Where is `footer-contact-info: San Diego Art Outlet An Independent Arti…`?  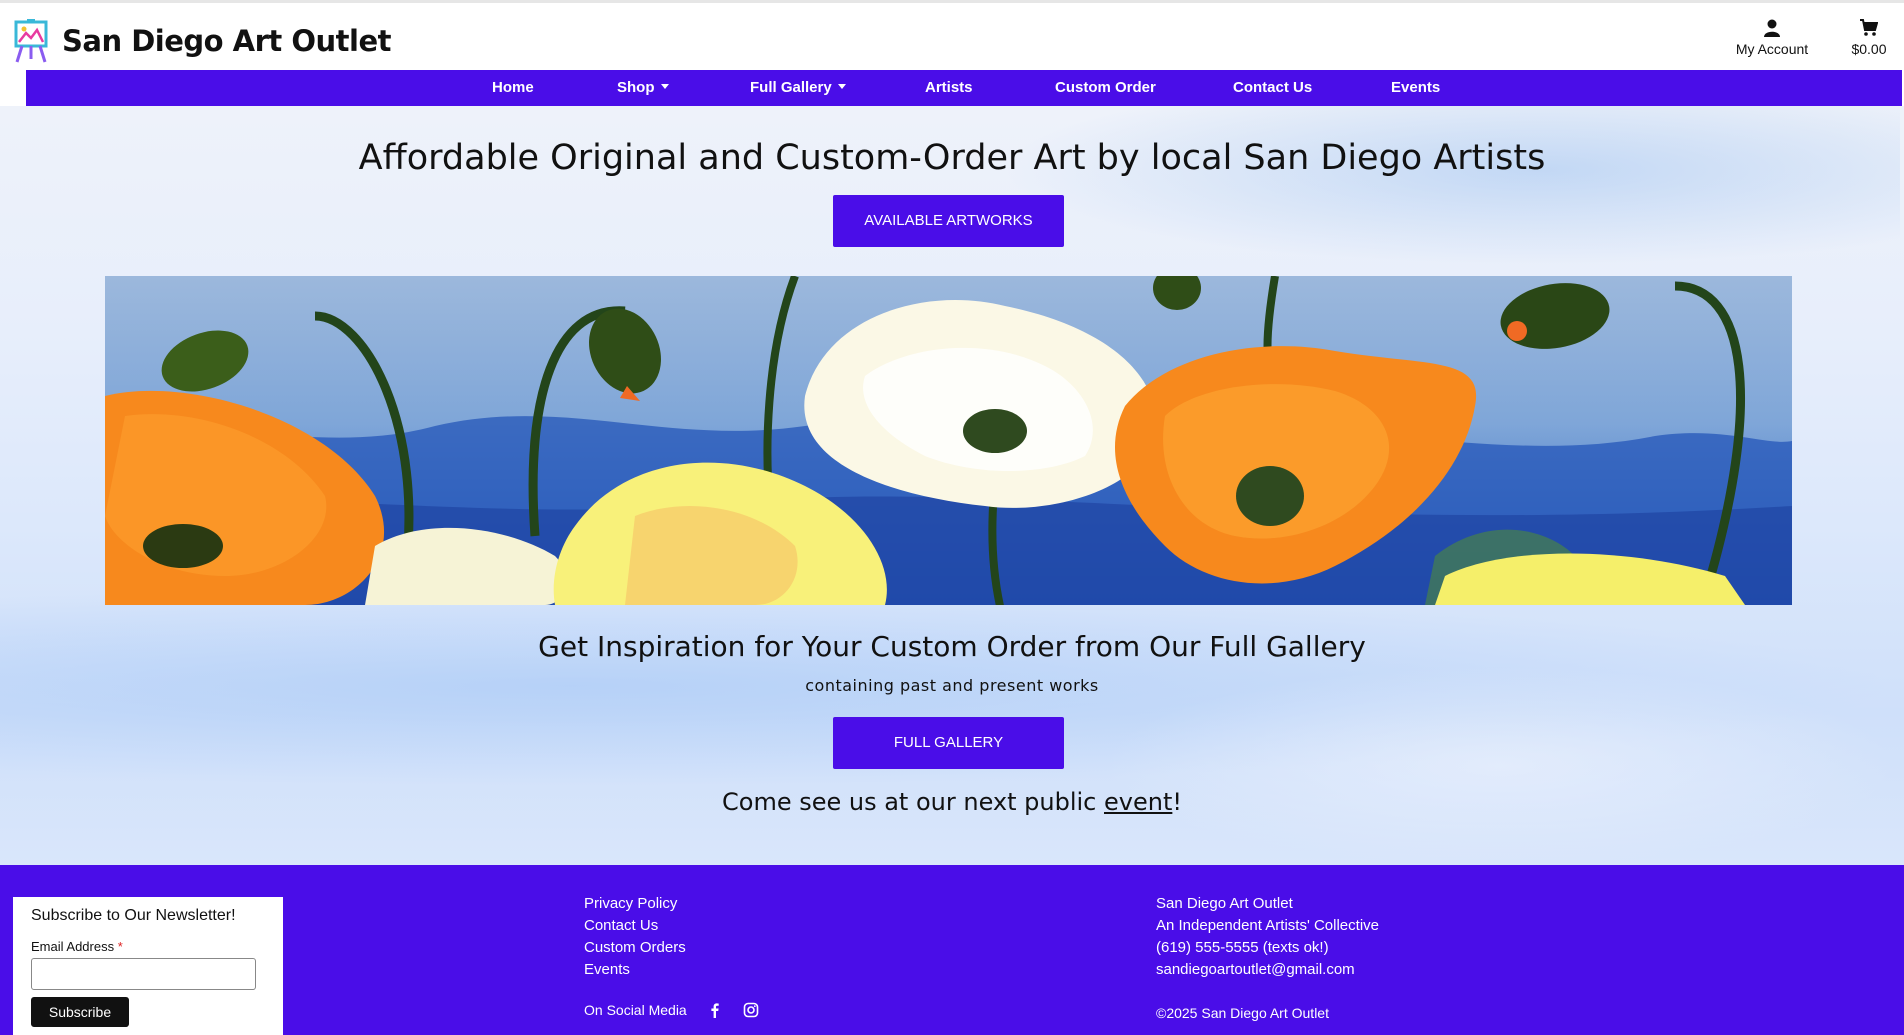
footer-contact-info: San Diego Art Outlet An Independent Arti… is located at coordinates (1267, 937).